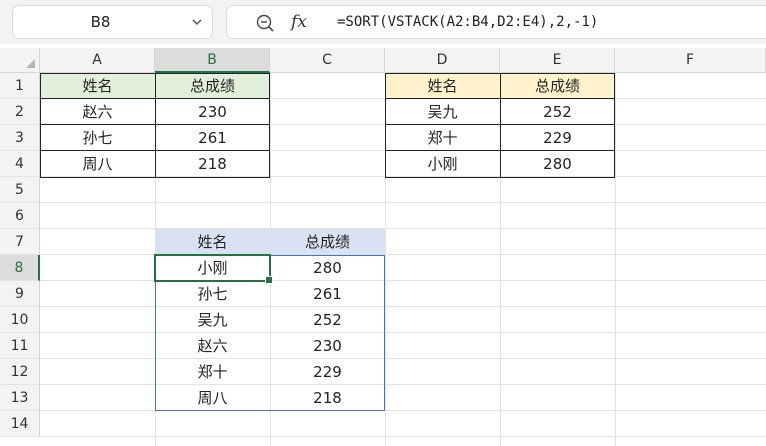 The width and height of the screenshot is (766, 446). What do you see at coordinates (97, 138) in the screenshot?
I see `table1-cell: 孙七` at bounding box center [97, 138].